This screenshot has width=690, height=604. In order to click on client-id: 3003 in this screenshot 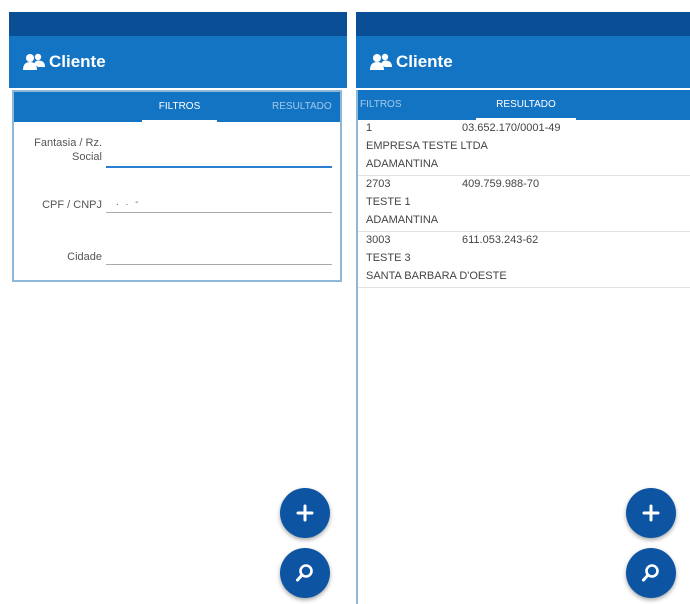, I will do `click(378, 240)`.